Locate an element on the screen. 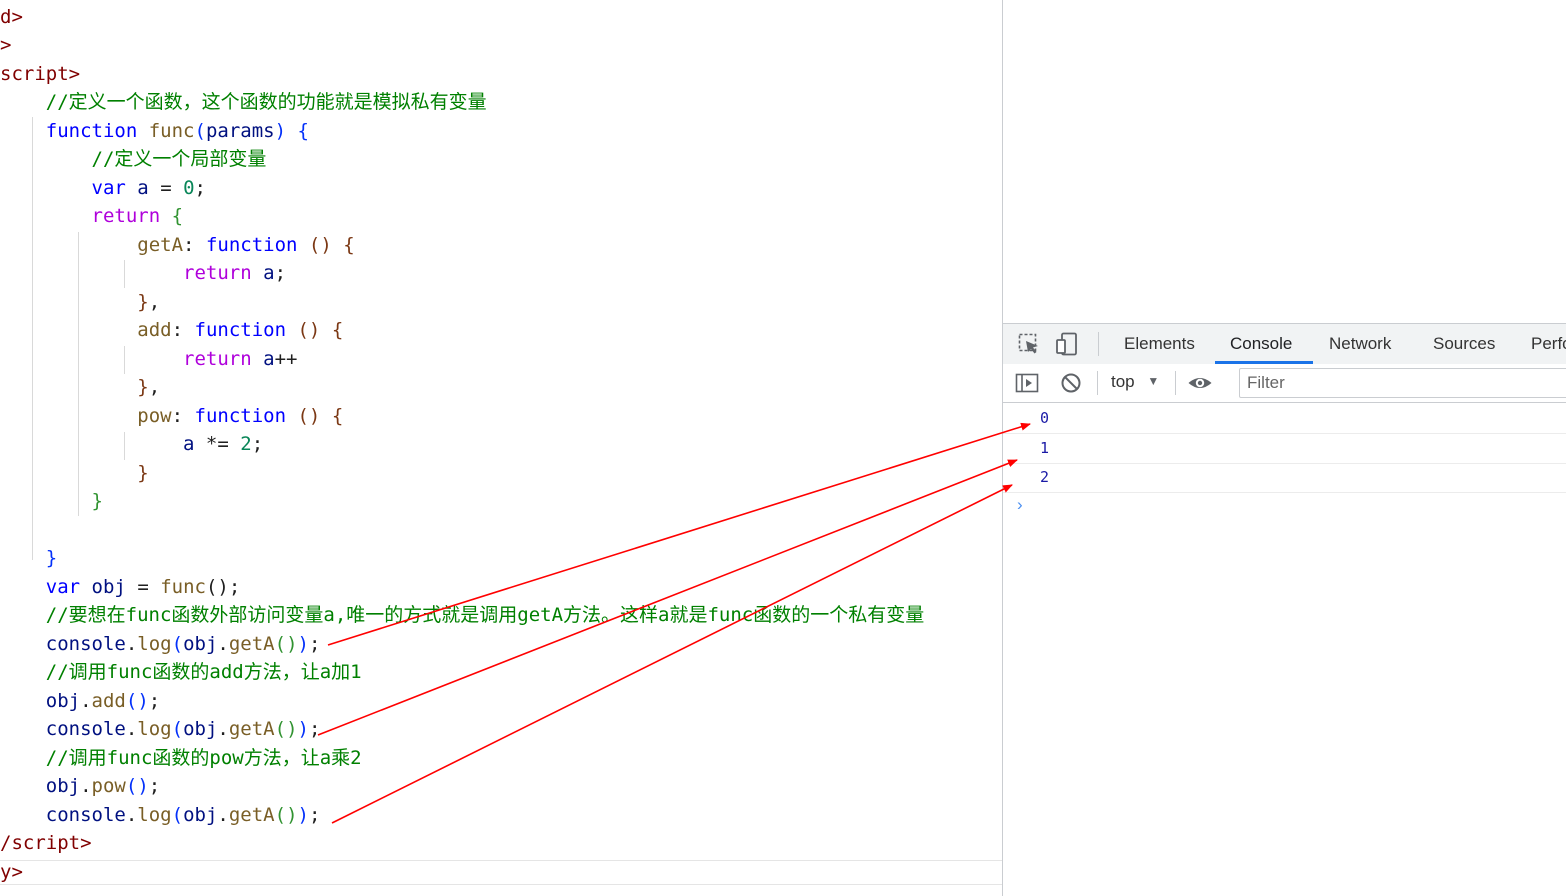 This screenshot has height=896, width=1566. code-line: obj.pow(); is located at coordinates (80, 786).